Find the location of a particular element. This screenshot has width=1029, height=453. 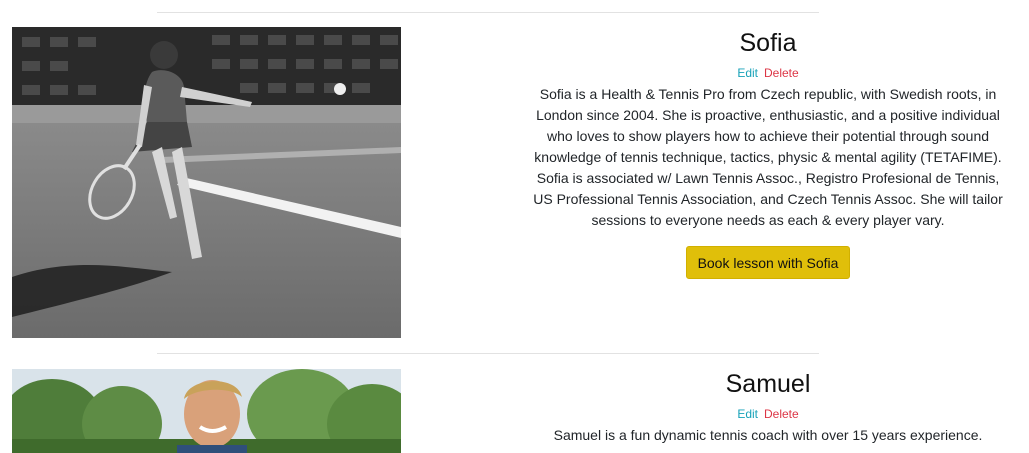

book-lesson-button: Book lesson with Sofia is located at coordinates (768, 262).